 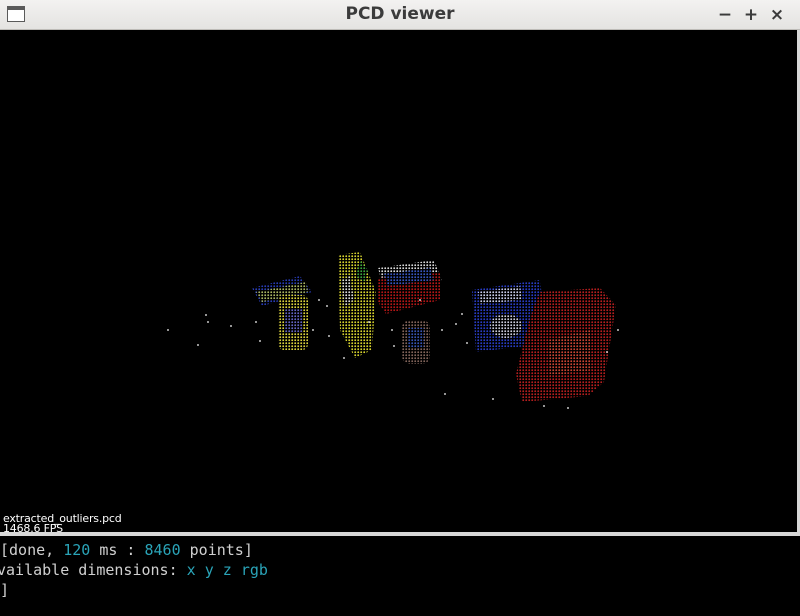 I want to click on object-yellow-can, so click(x=293, y=322).